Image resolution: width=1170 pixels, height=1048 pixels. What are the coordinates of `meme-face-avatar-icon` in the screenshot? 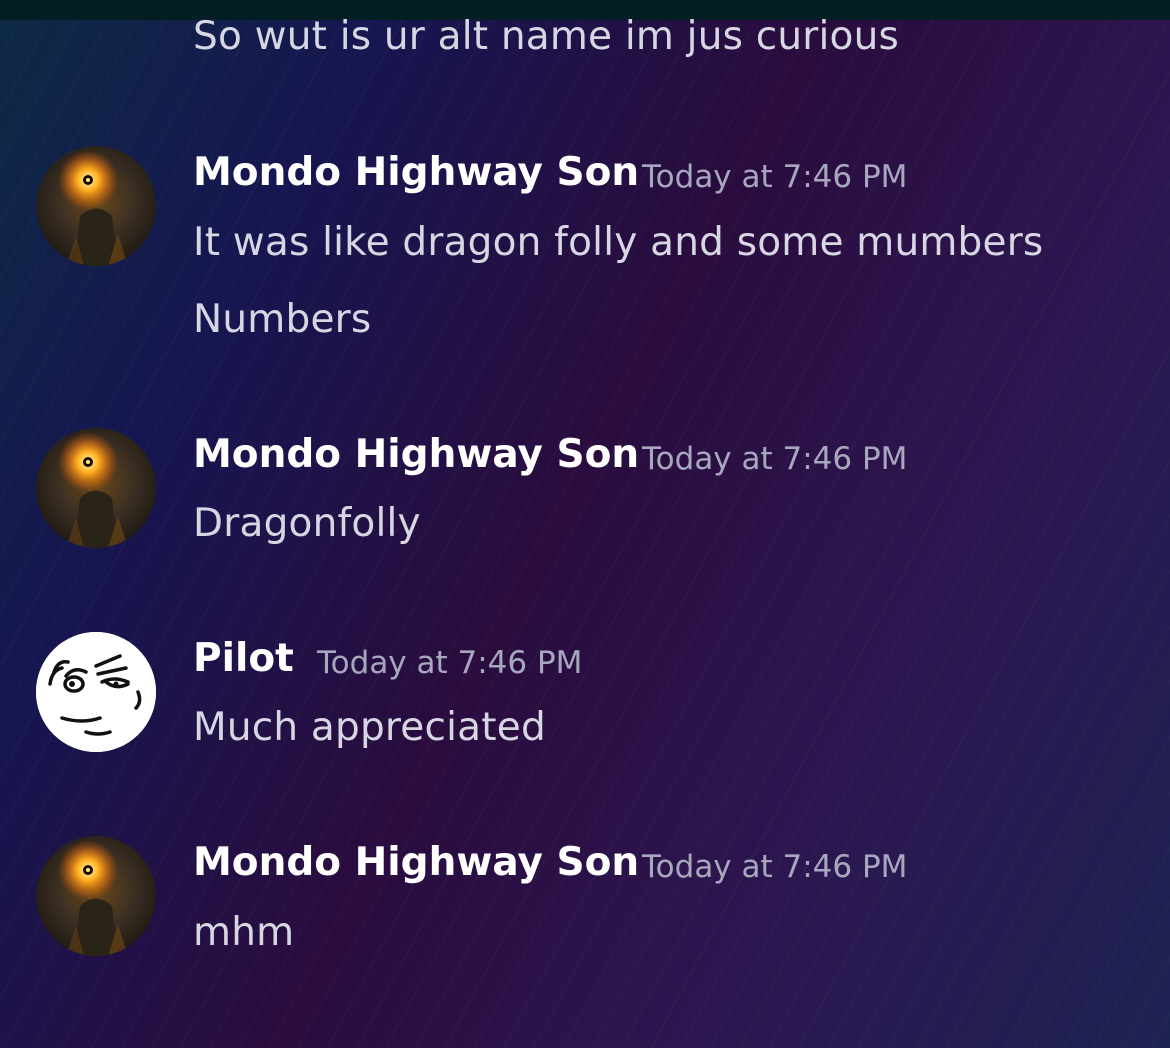 It's located at (96, 692).